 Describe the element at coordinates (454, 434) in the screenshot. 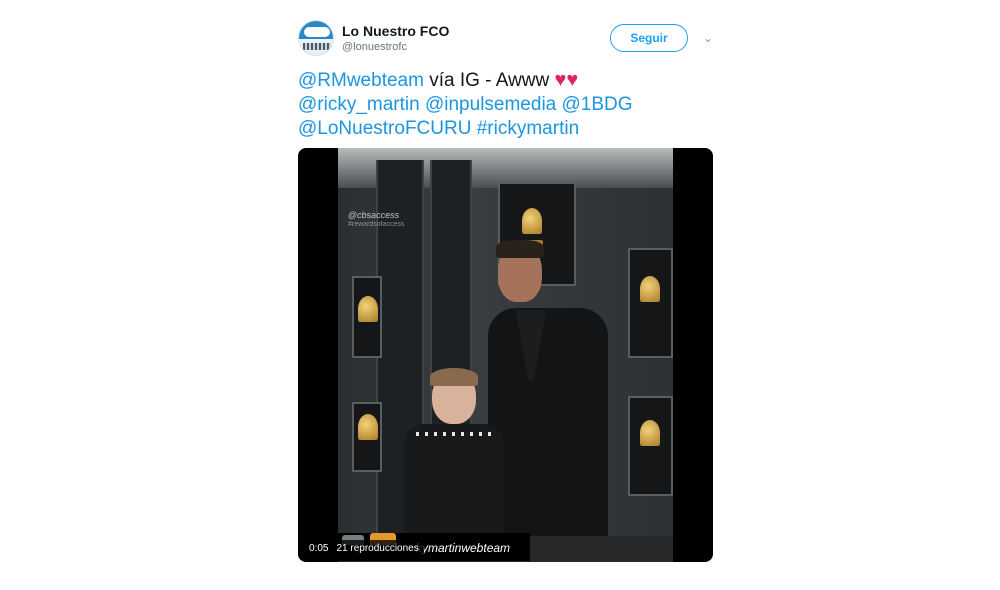

I see `boy-jacket-studs` at that location.